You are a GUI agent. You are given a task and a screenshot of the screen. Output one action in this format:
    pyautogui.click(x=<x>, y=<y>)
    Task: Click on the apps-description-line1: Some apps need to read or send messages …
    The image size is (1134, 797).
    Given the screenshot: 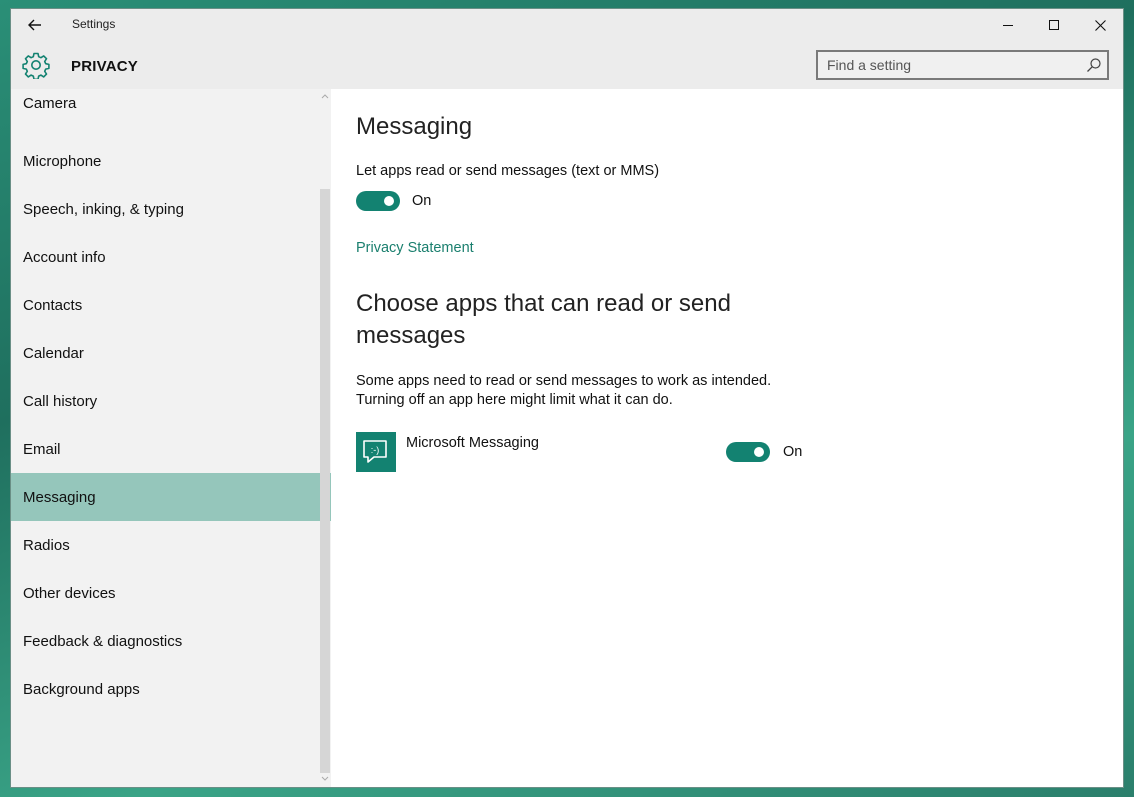 What is the action you would take?
    pyautogui.click(x=564, y=381)
    